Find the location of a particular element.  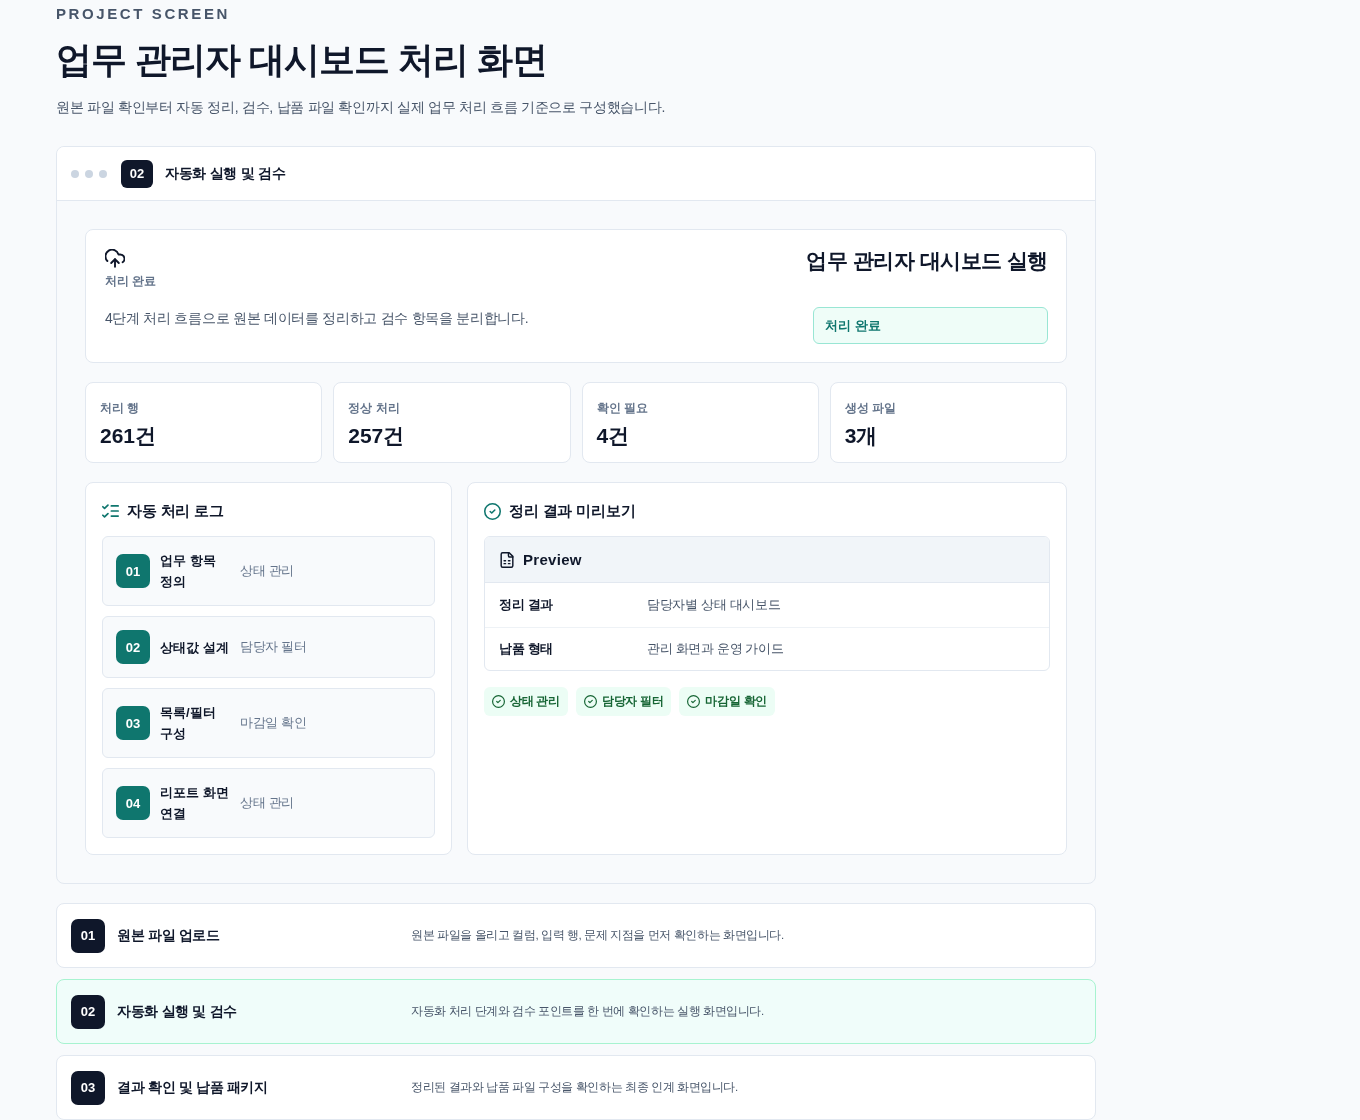

log-item-note: 마감일 확인 is located at coordinates (273, 723).